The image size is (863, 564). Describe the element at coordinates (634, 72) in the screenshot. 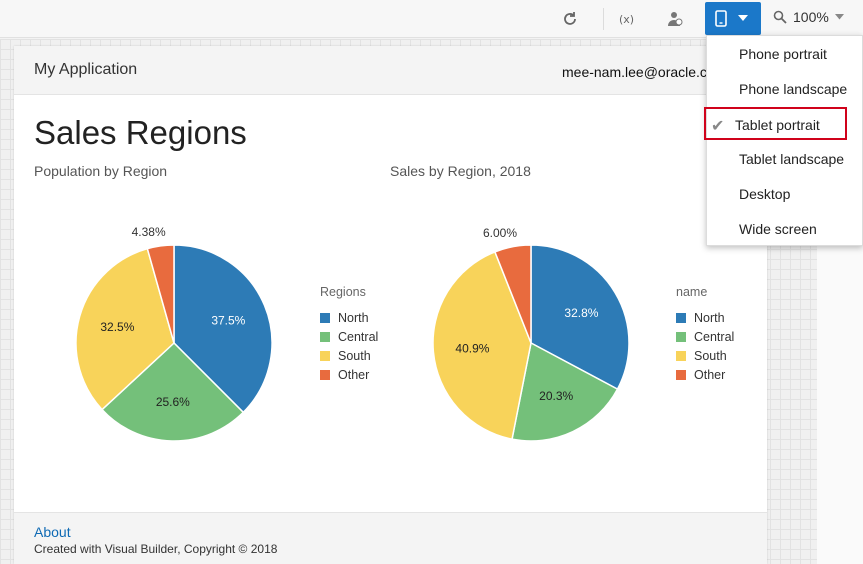

I see `user-menu: mee-nam.lee@oracle.c` at that location.